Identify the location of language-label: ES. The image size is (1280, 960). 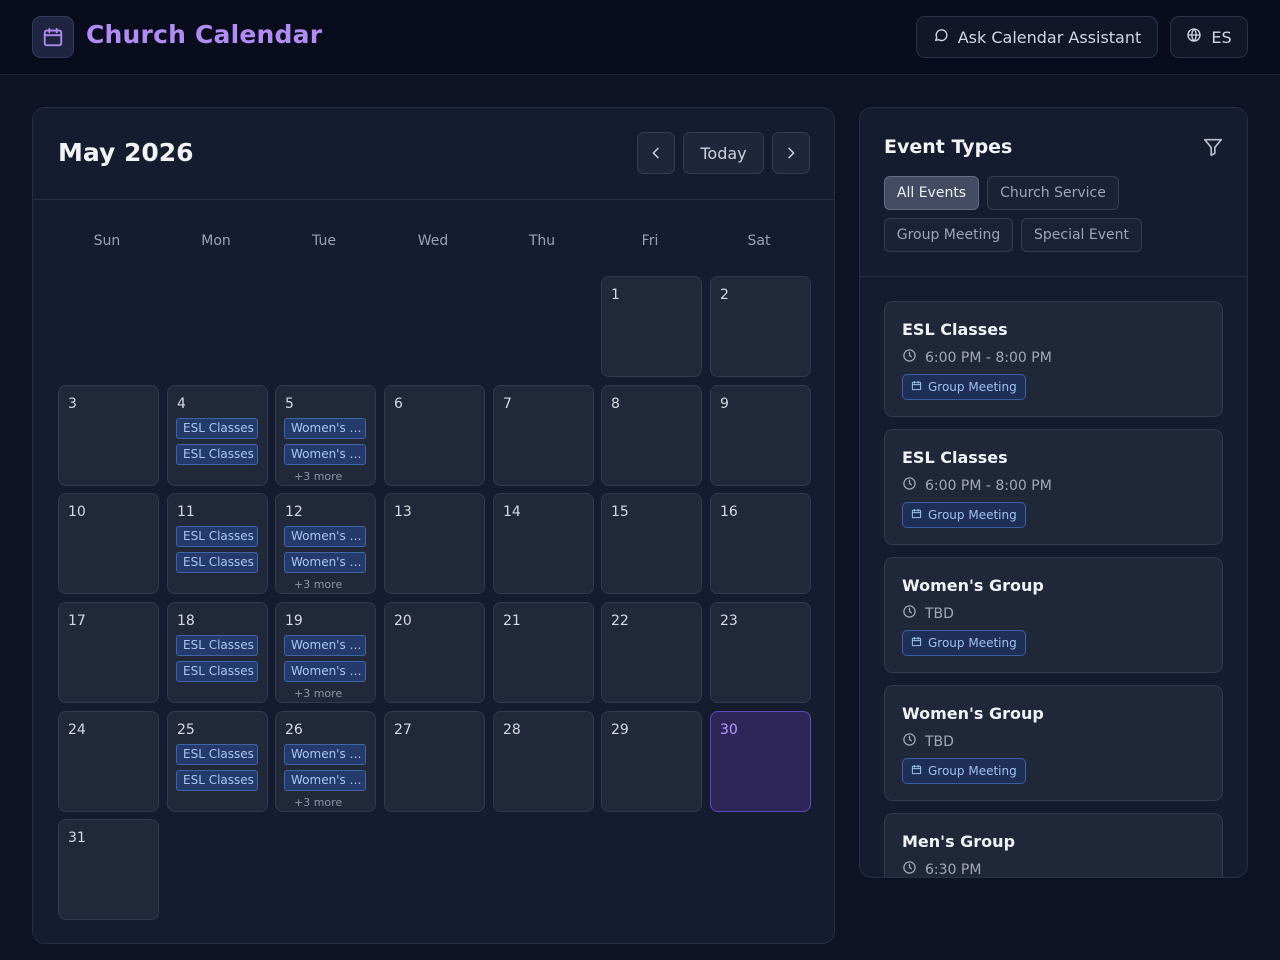
(1221, 37).